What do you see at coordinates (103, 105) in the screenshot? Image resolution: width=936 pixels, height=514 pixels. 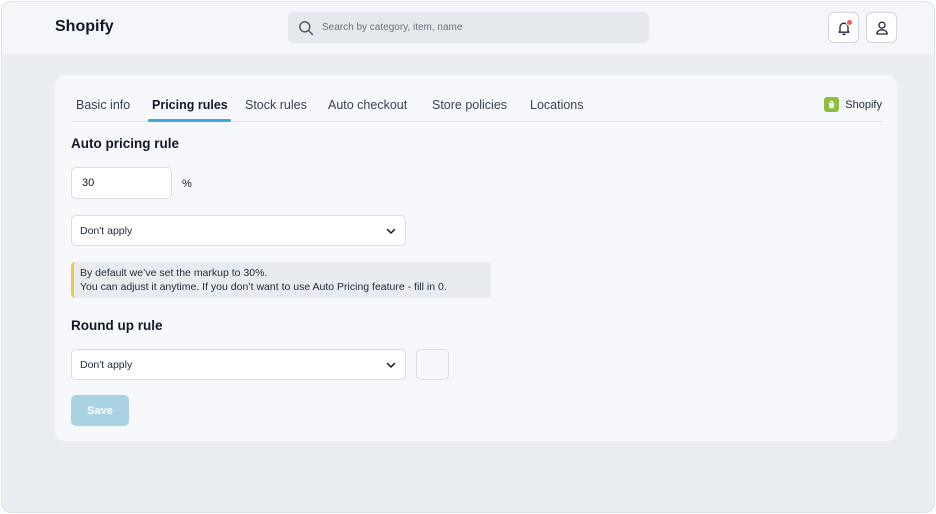 I see `tab-basic-info: Basic info` at bounding box center [103, 105].